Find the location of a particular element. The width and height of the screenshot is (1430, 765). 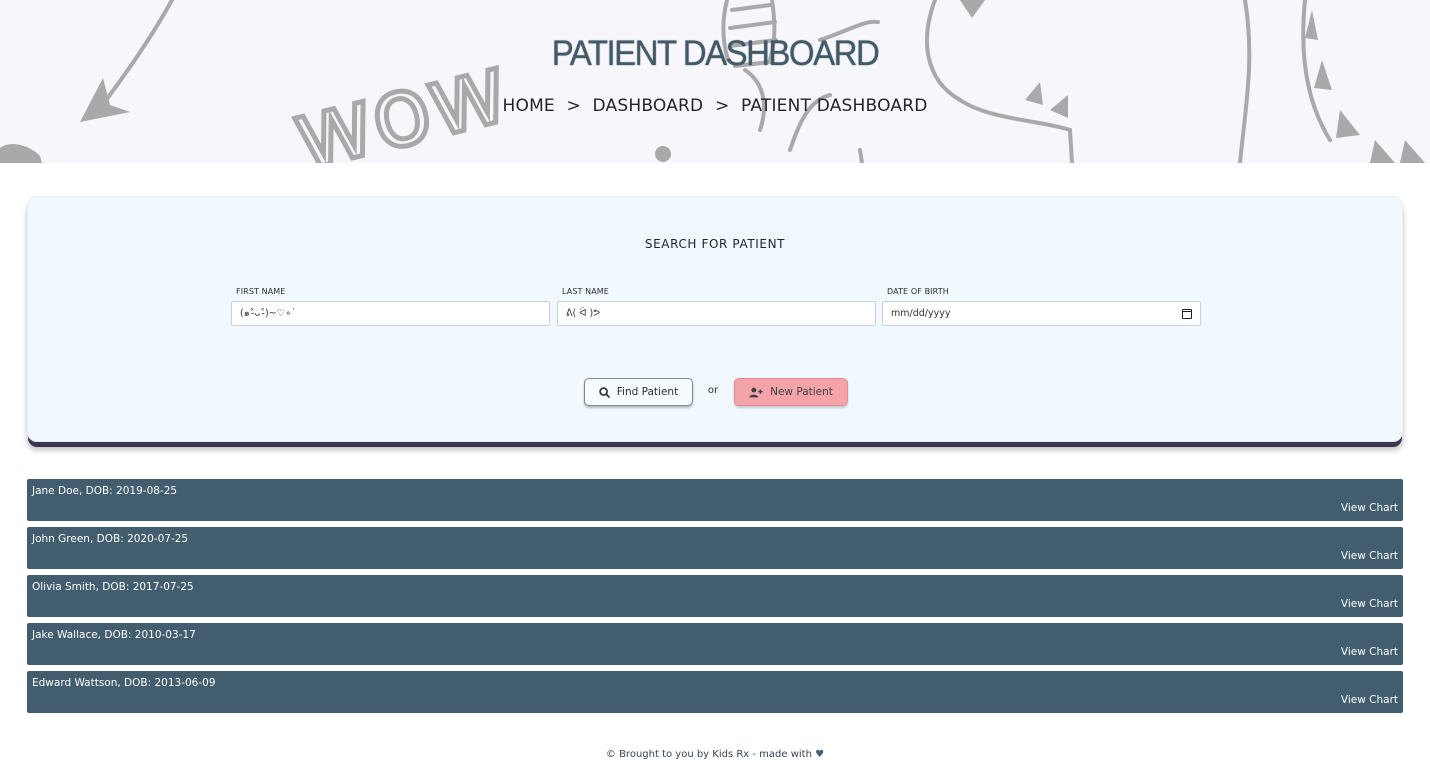

find-patient-button: Find Patient is located at coordinates (638, 392).